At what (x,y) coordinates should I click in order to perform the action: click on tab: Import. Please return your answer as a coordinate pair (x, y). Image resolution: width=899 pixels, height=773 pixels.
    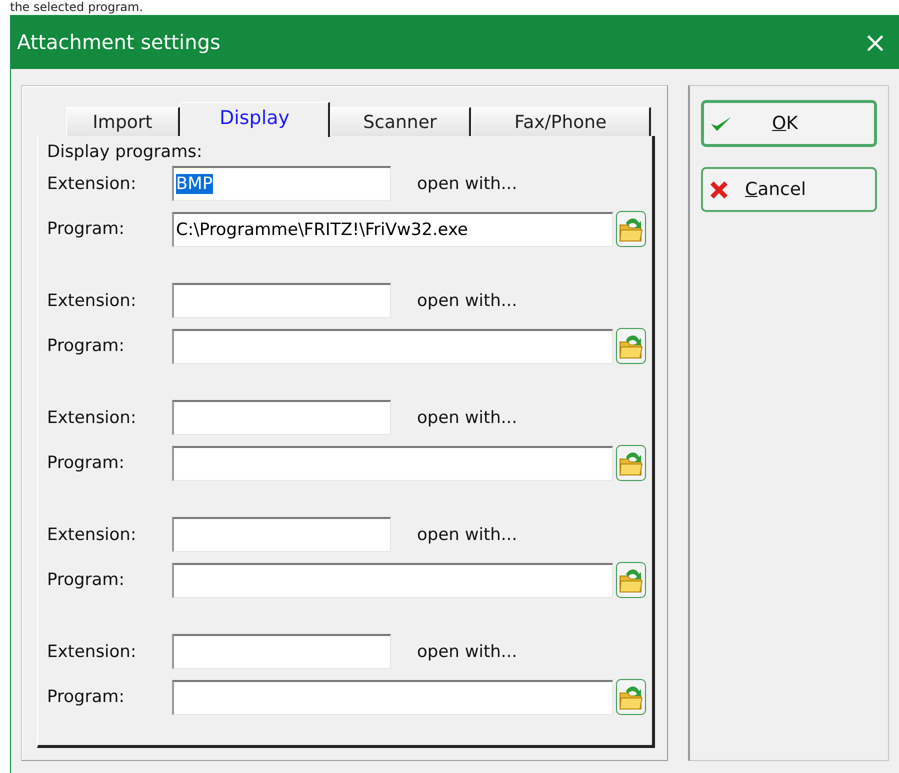
    Looking at the image, I should click on (123, 121).